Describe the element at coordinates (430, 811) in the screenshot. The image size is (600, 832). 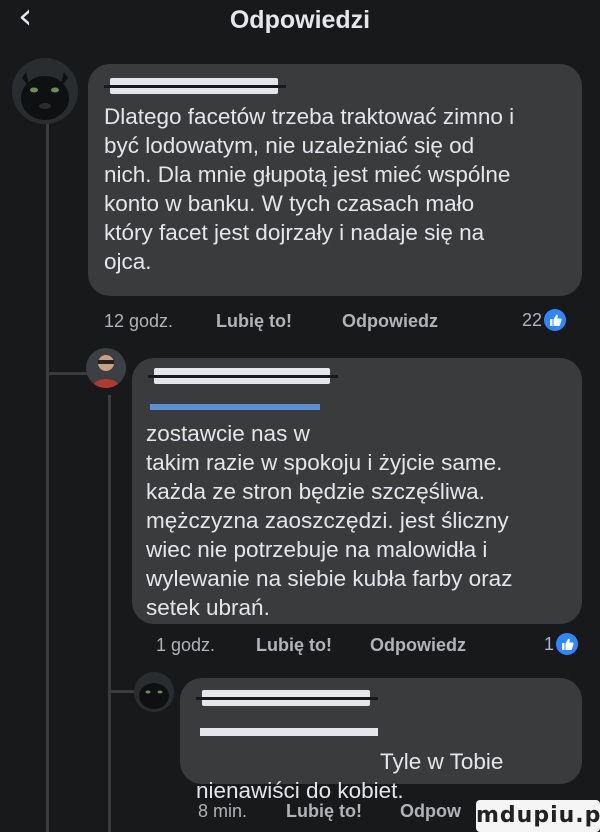
I see `reply-button: Odpow` at that location.